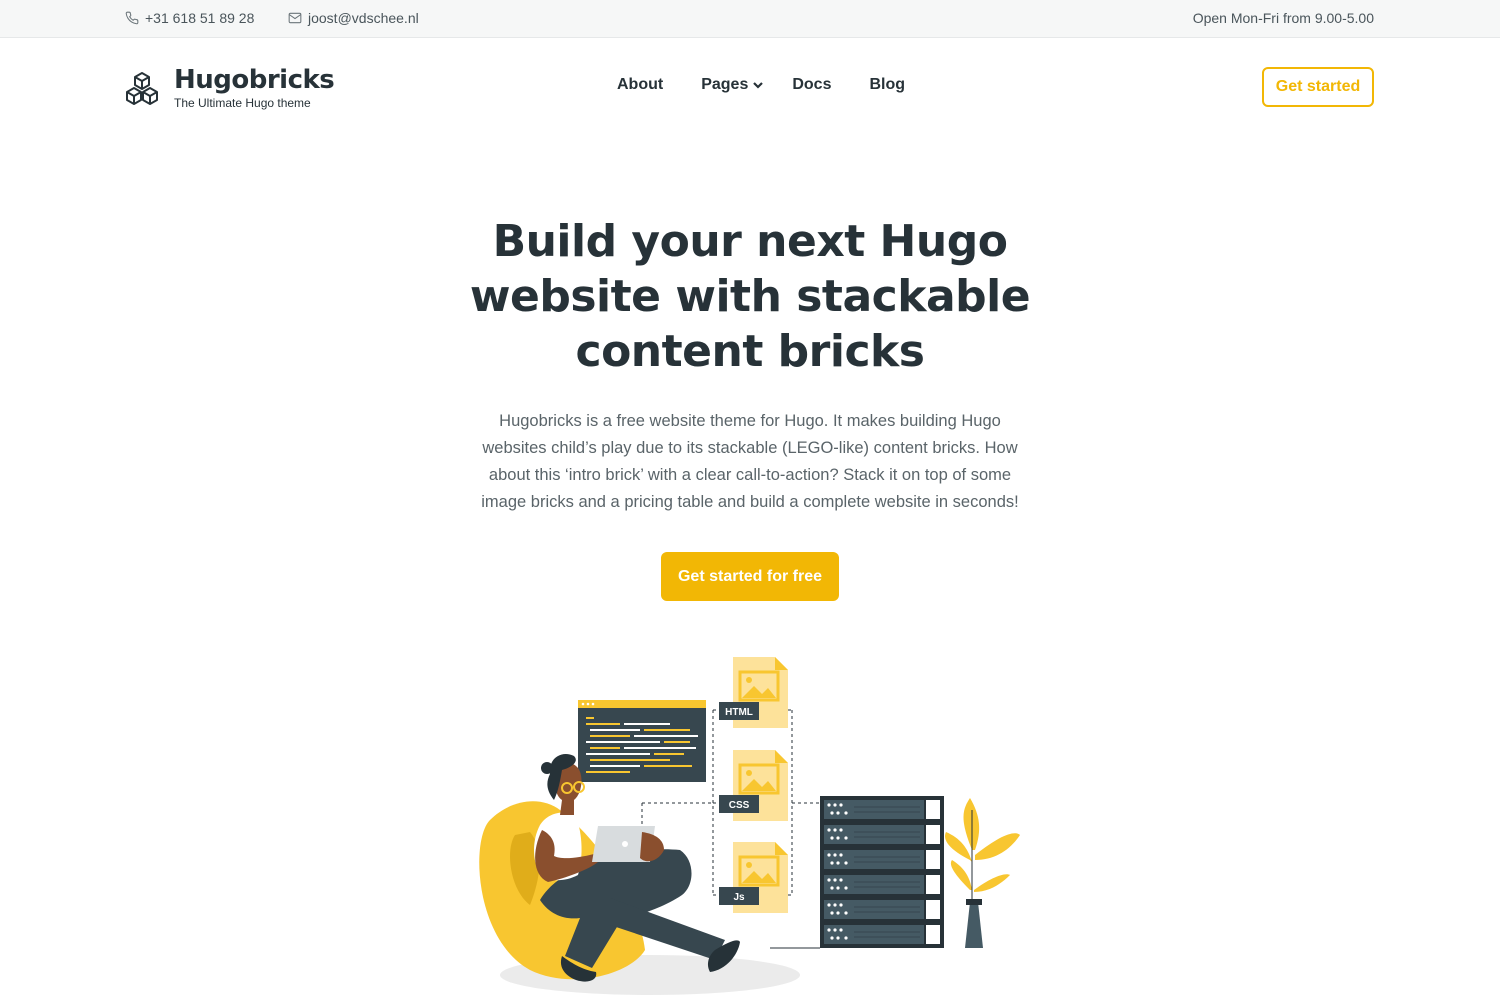 This screenshot has width=1500, height=1000. What do you see at coordinates (1318, 87) in the screenshot?
I see `get-started-button: Get started` at bounding box center [1318, 87].